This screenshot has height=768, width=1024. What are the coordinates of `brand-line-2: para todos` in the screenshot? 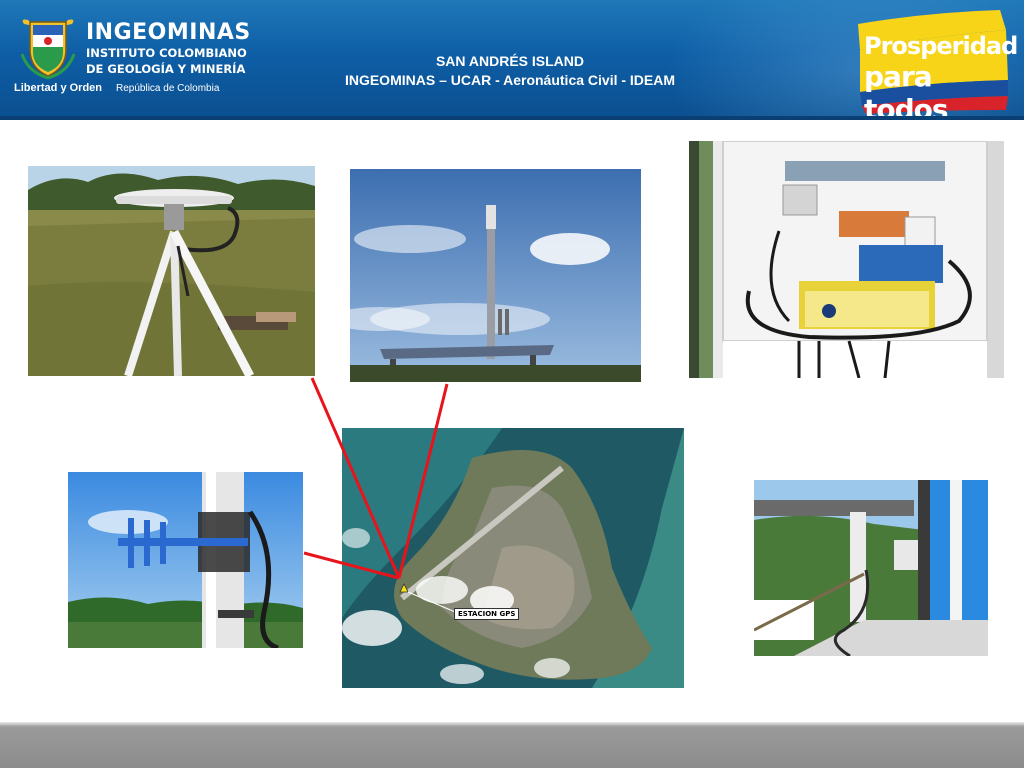 It's located at (906, 90).